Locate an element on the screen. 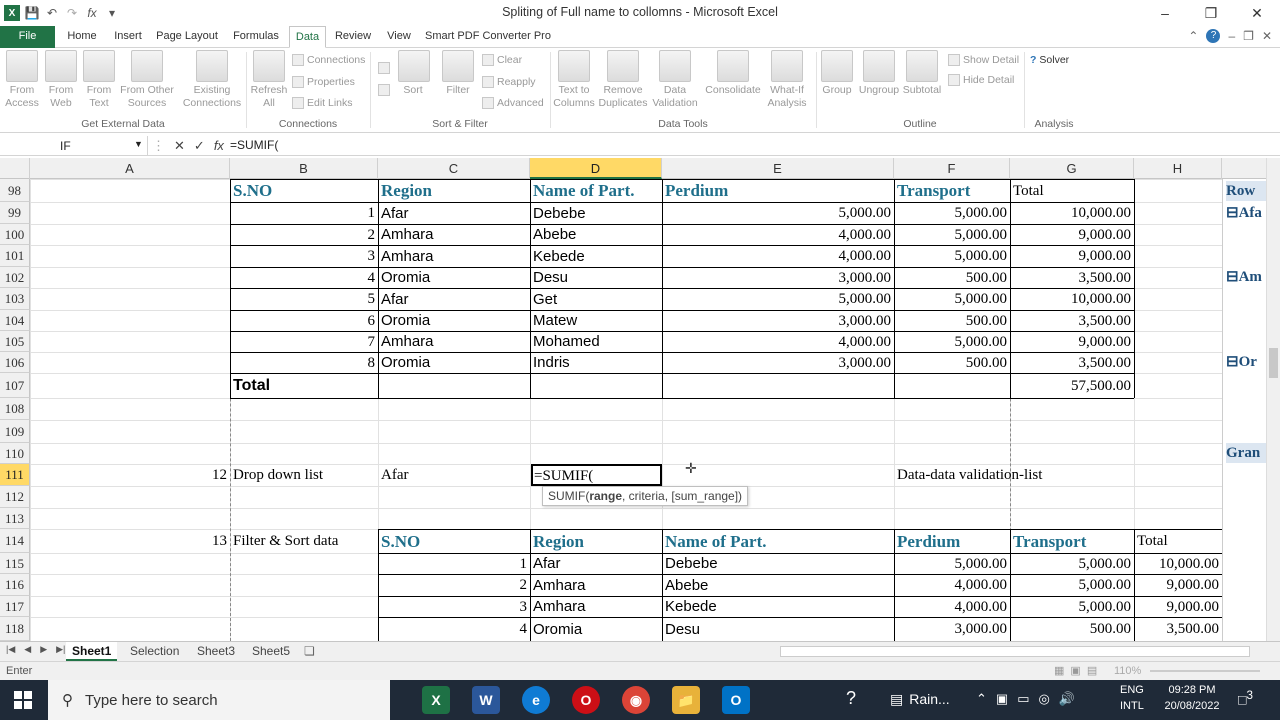 Image resolution: width=1280 pixels, height=720 pixels. notification-icon: □3 is located at coordinates (1245, 698).